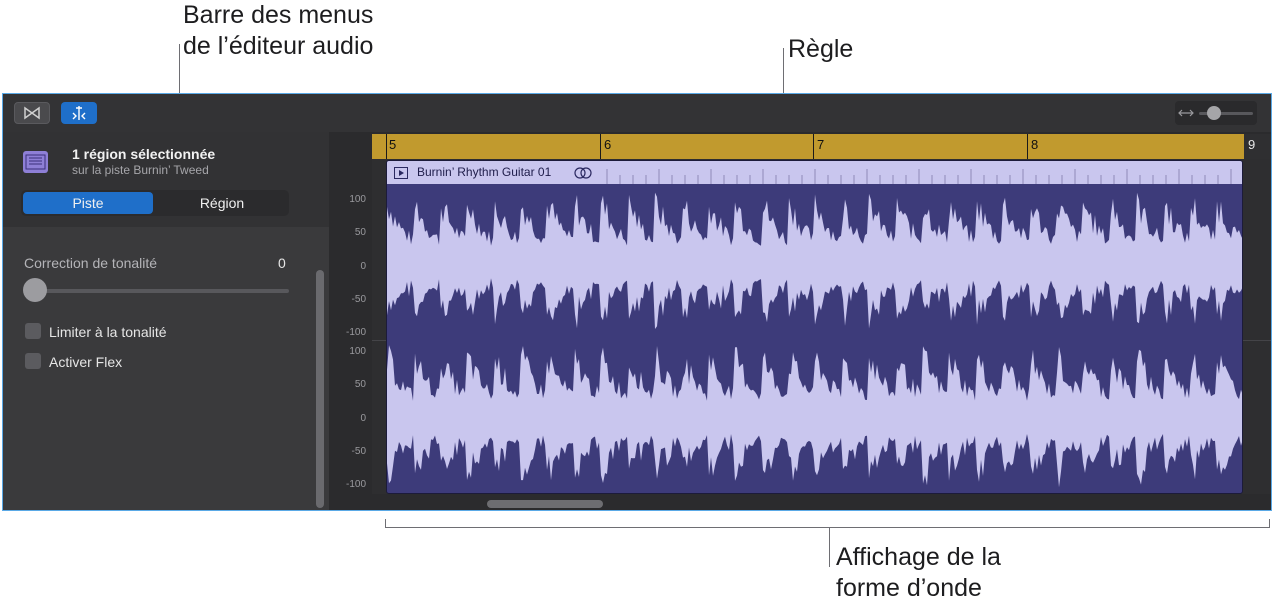 The image size is (1274, 612). I want to click on selection-subtitle: sur la piste Burnin’ Tweed, so click(140, 170).